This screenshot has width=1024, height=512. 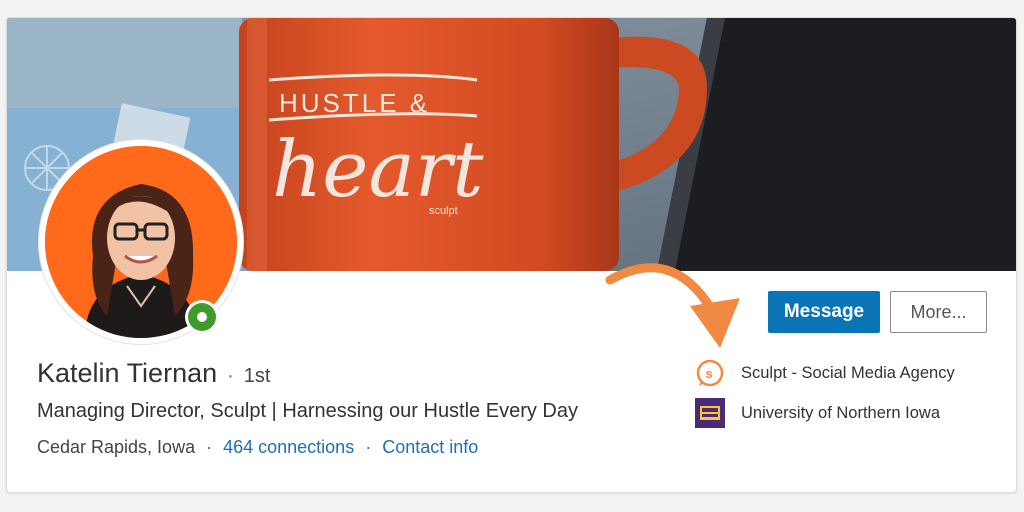 I want to click on svg-text: s, so click(x=709, y=373).